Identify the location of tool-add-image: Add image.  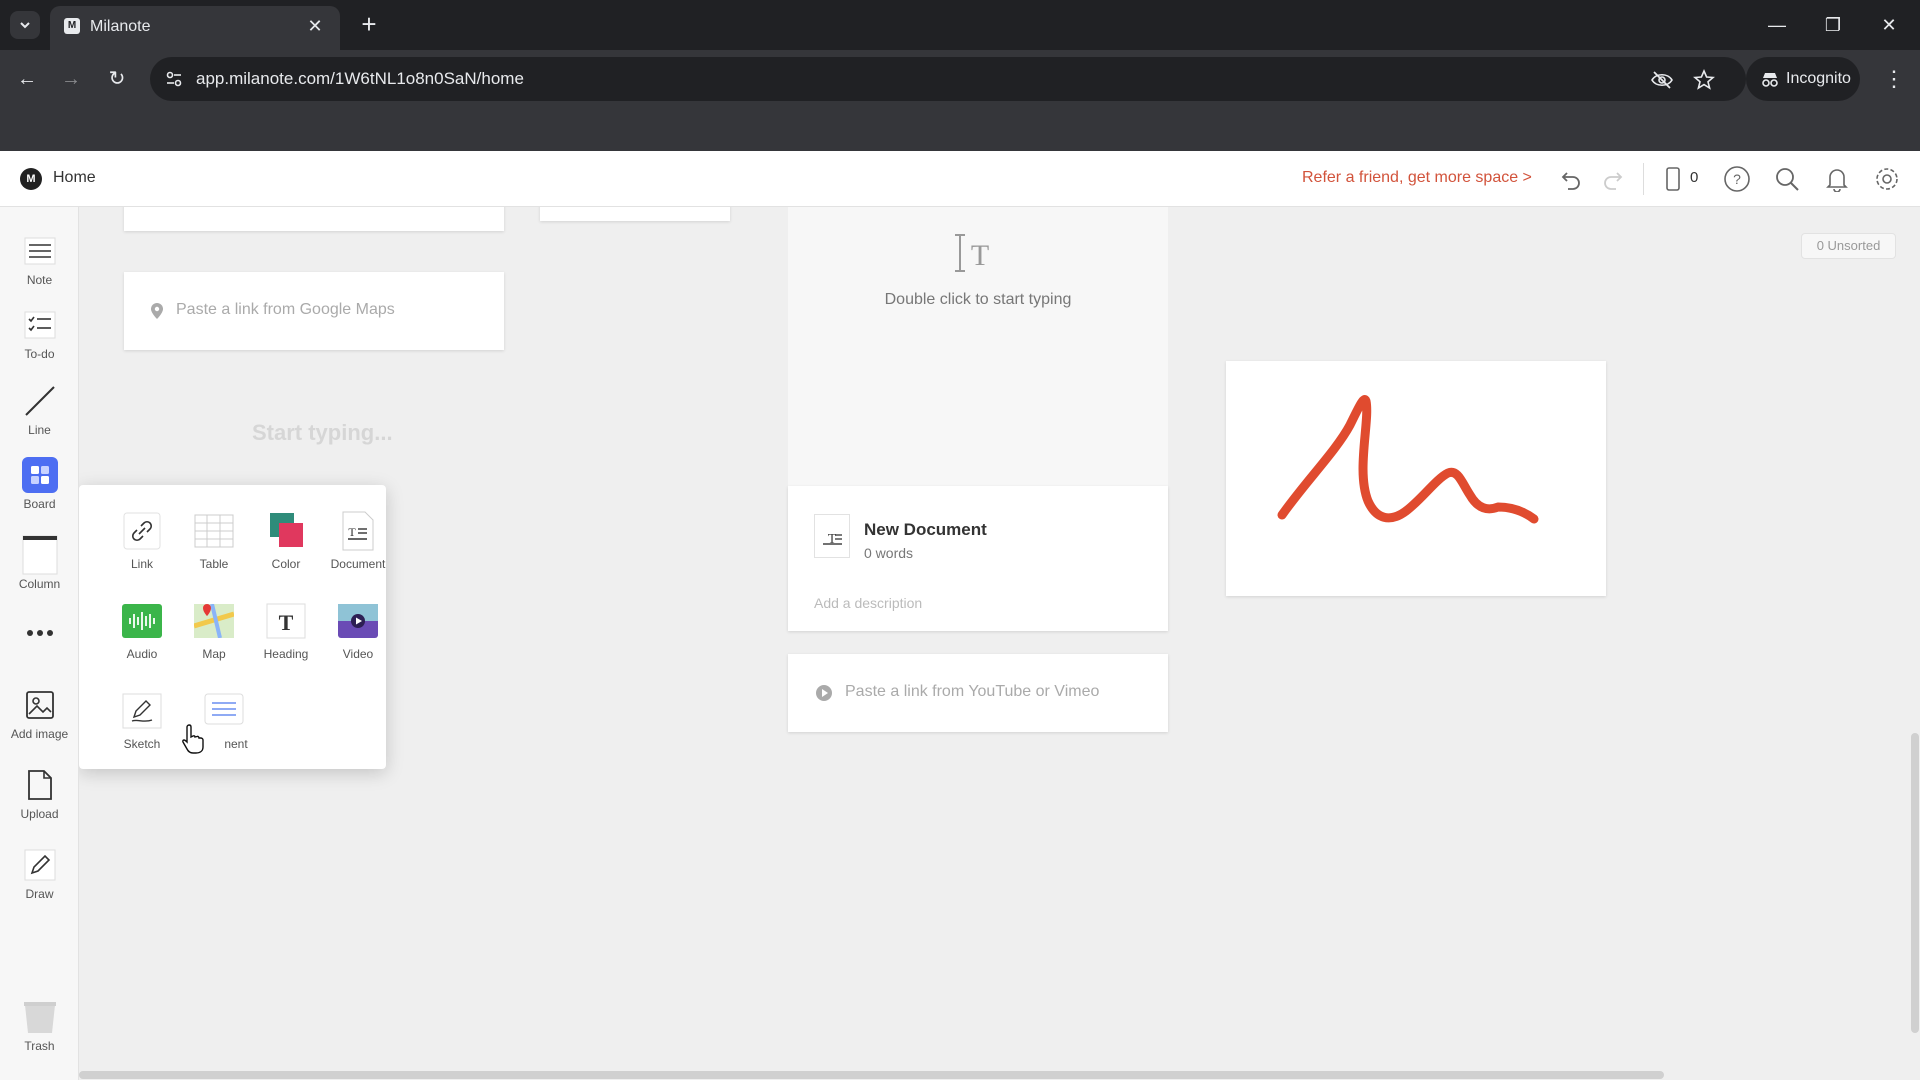
(39, 714).